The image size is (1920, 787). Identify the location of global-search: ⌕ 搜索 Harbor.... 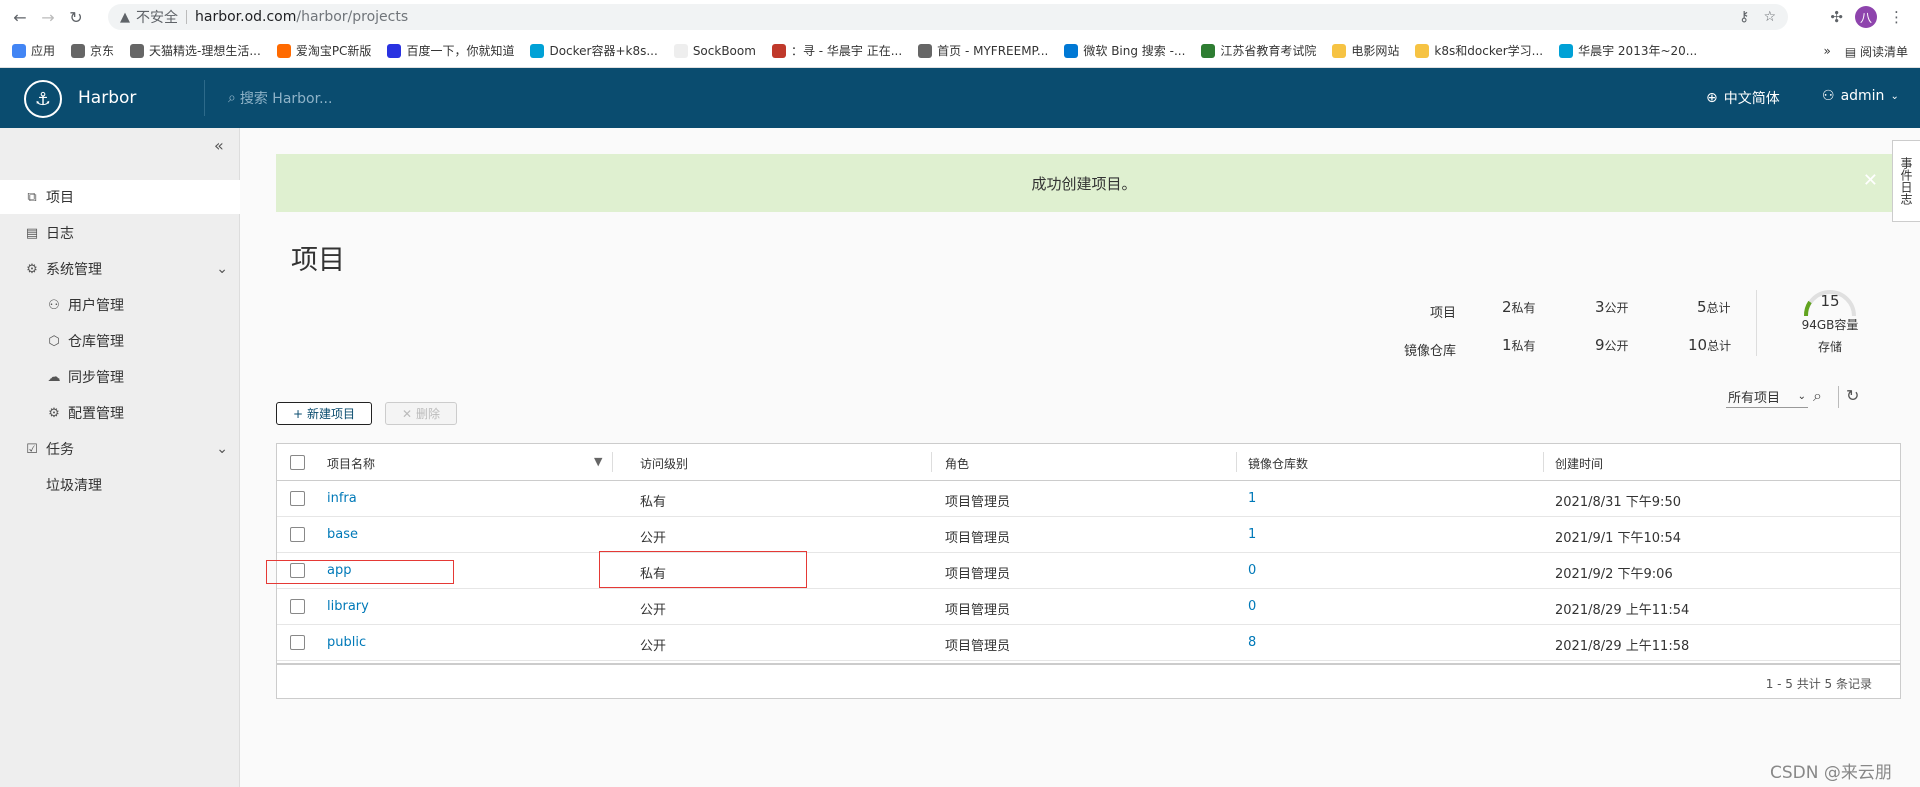
(280, 98).